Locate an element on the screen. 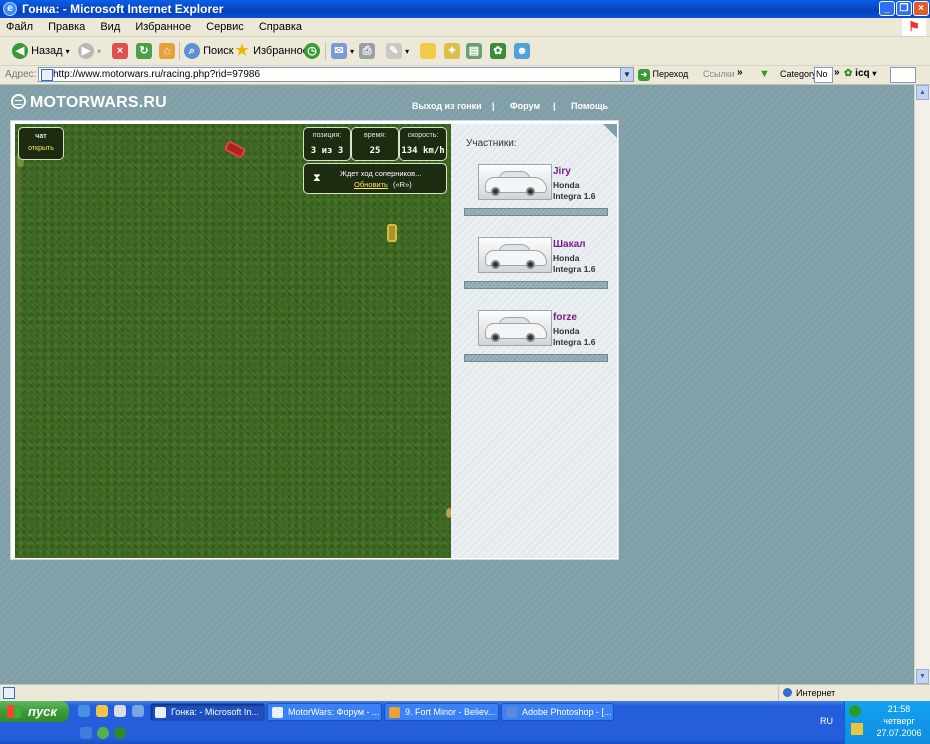 The width and height of the screenshot is (930, 744). participant-name: forze is located at coordinates (565, 317).